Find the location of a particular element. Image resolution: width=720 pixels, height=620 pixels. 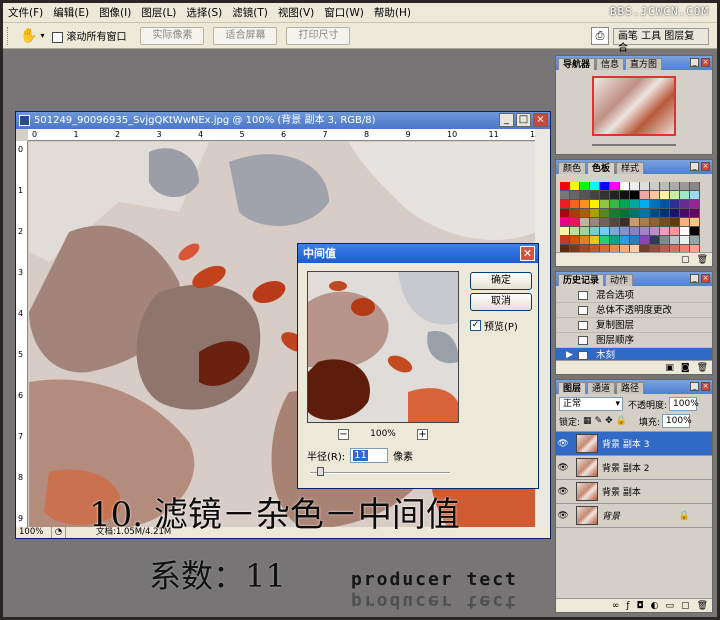

snapshot-icon: ◙ is located at coordinates (685, 368).